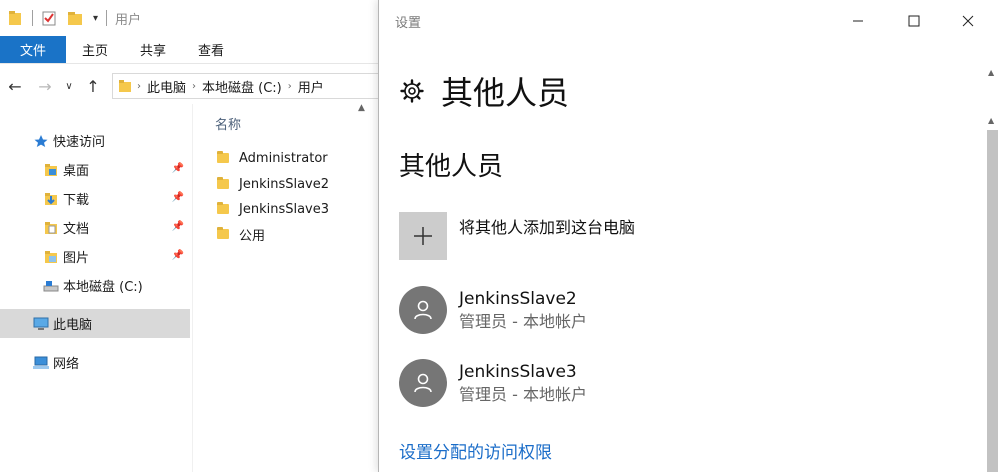 The height and width of the screenshot is (472, 1000). What do you see at coordinates (95, 362) in the screenshot?
I see `nav-item-network: 网络` at bounding box center [95, 362].